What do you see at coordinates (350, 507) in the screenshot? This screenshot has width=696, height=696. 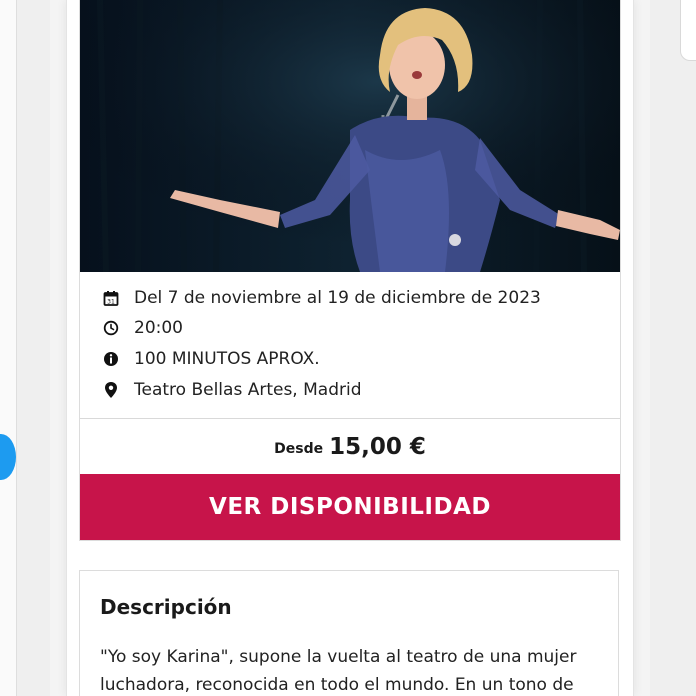 I see `check-availability-button: VER DISPONIBILIDAD` at bounding box center [350, 507].